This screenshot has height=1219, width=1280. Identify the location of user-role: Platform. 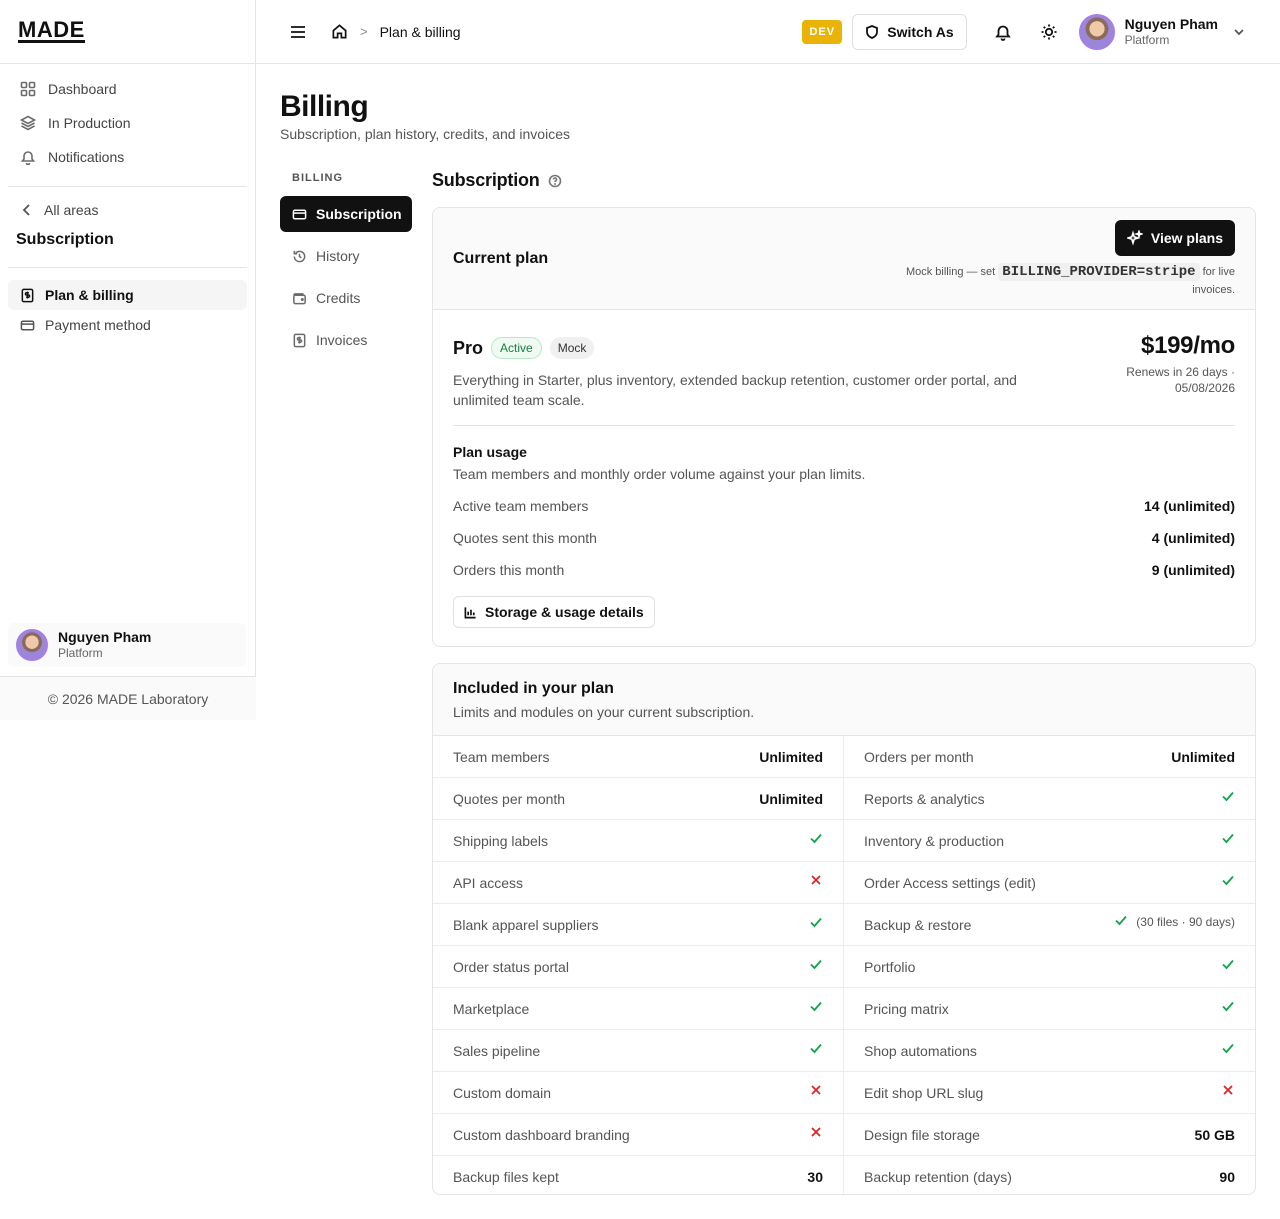
(80, 653).